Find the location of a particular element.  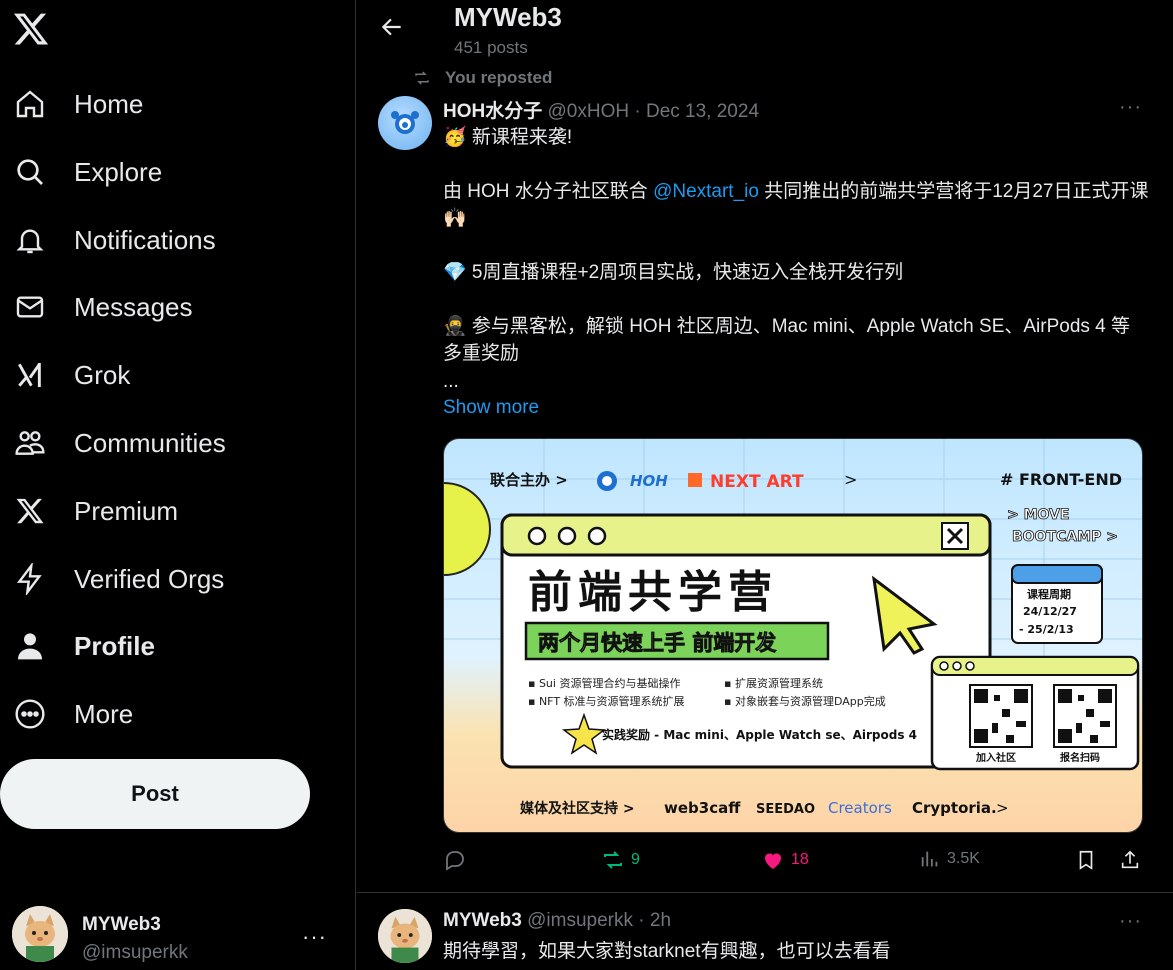

author-handle: @imsuperkk is located at coordinates (580, 920).